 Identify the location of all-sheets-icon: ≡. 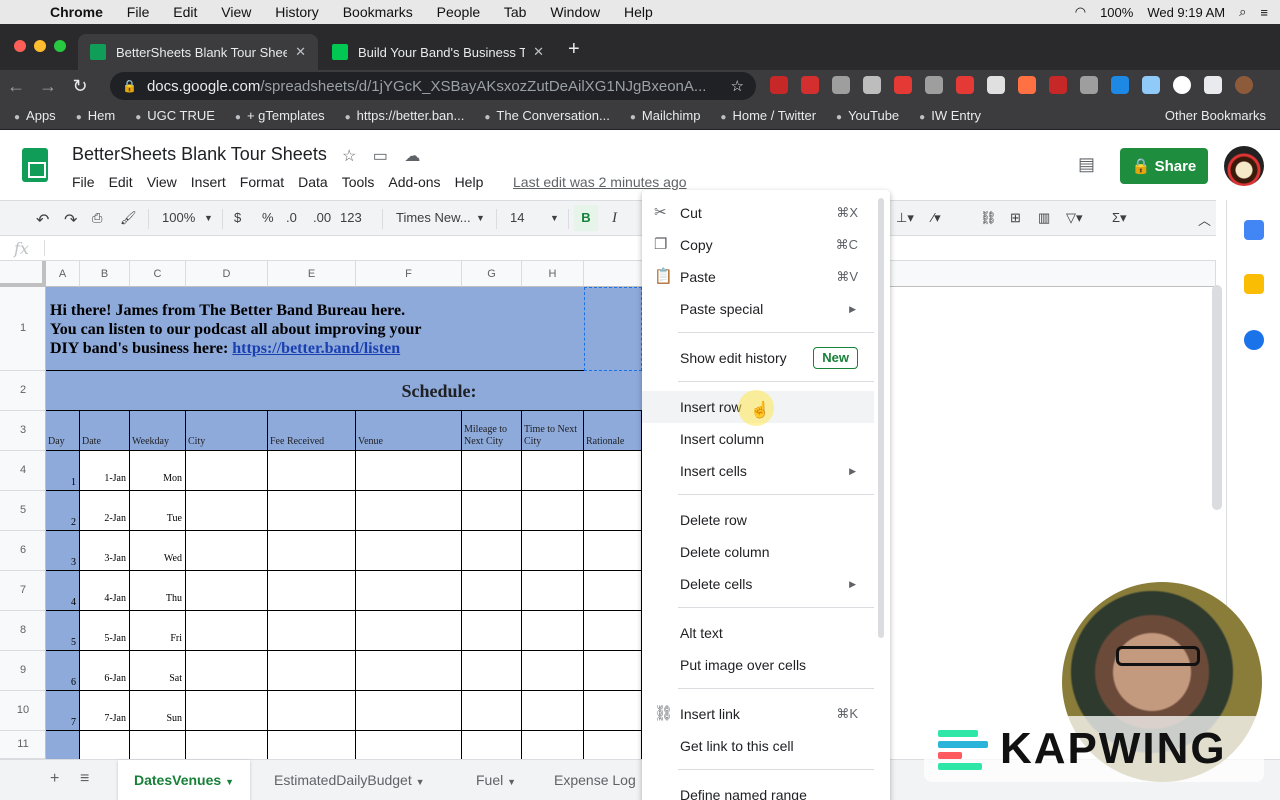
(84, 779).